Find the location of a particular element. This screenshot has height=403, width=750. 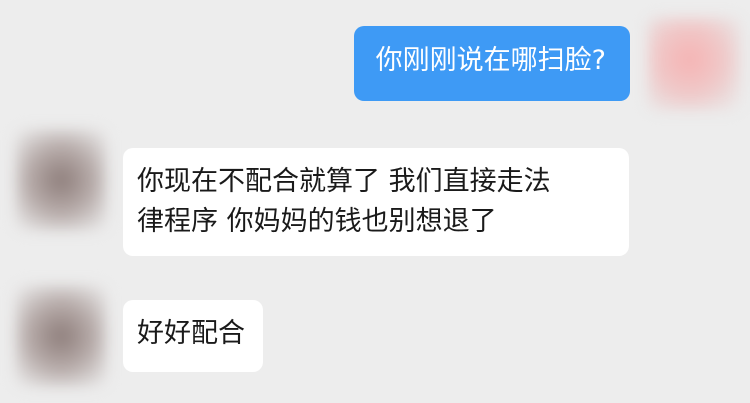

incoming-message-bubble: 好好配合 is located at coordinates (193, 336).